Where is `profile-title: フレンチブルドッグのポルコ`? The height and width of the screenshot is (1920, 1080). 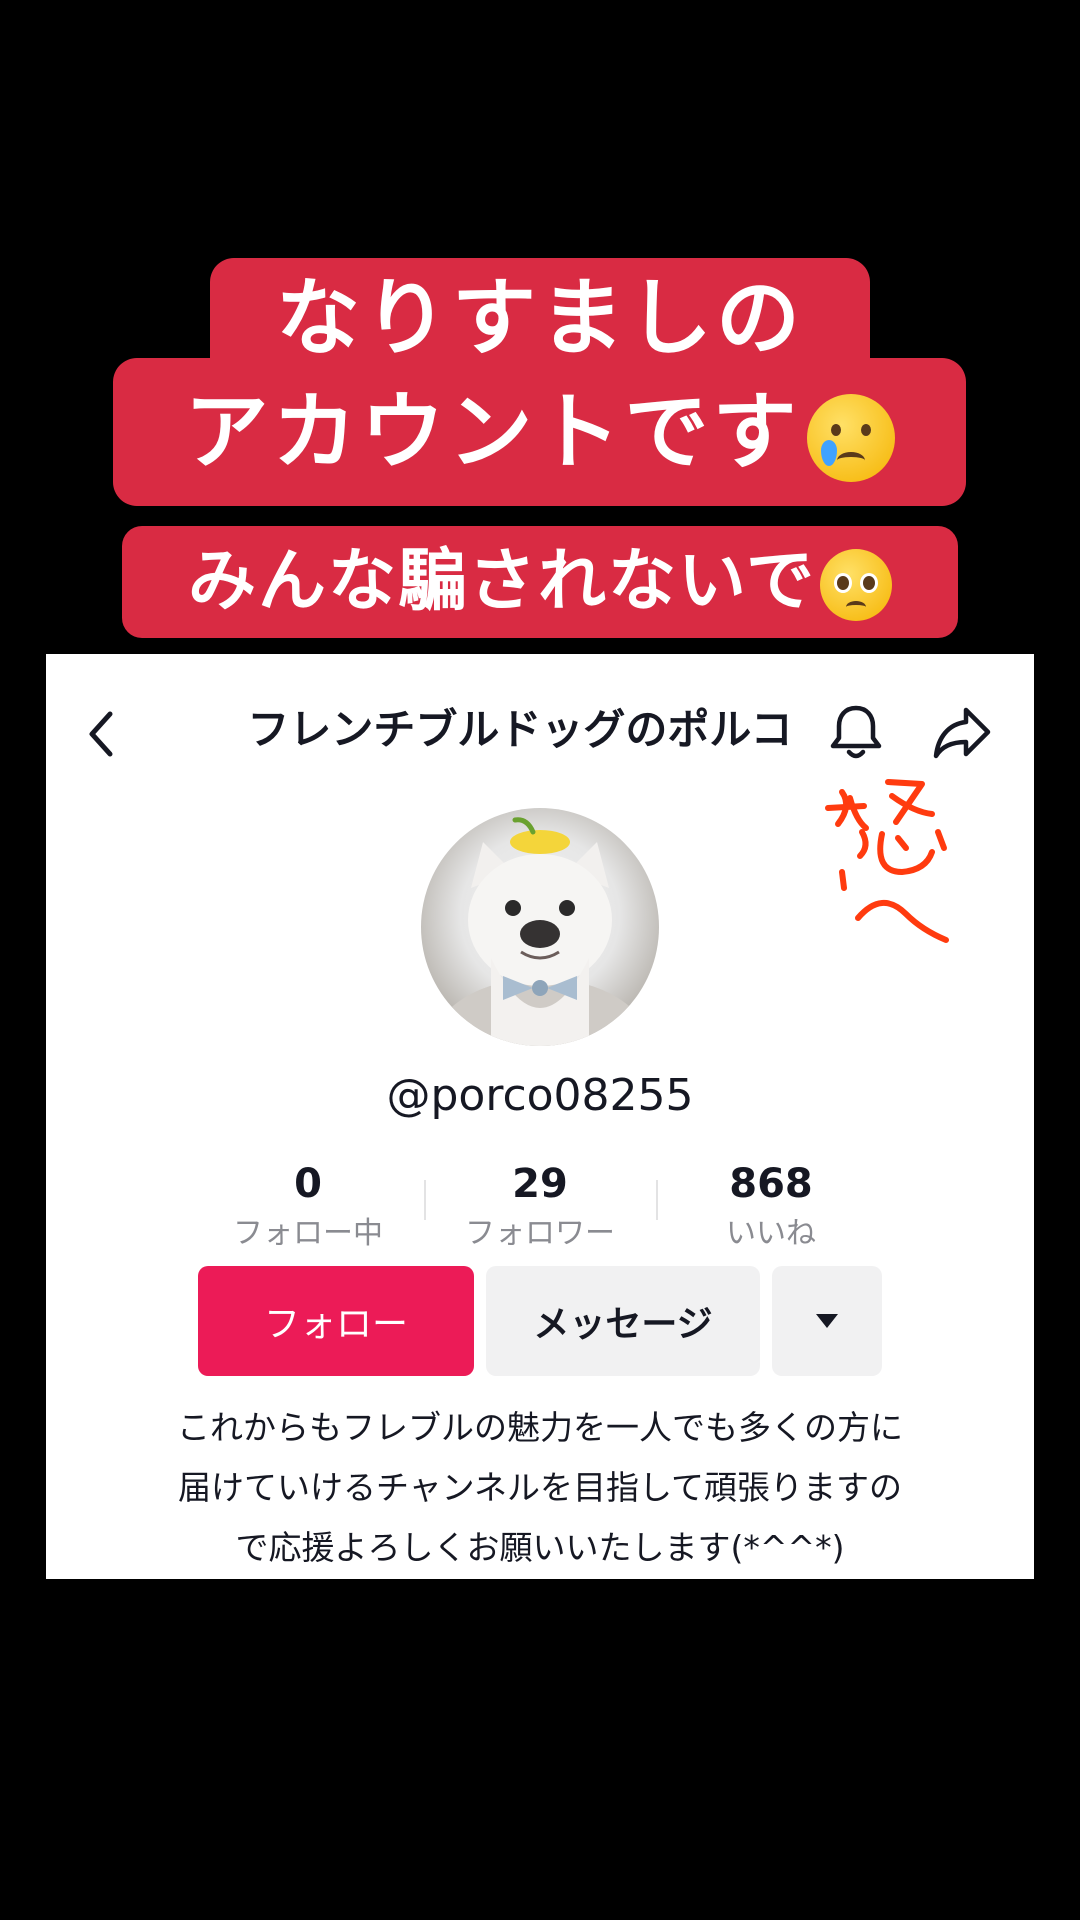 profile-title: フレンチブルドッグのポルコ is located at coordinates (520, 729).